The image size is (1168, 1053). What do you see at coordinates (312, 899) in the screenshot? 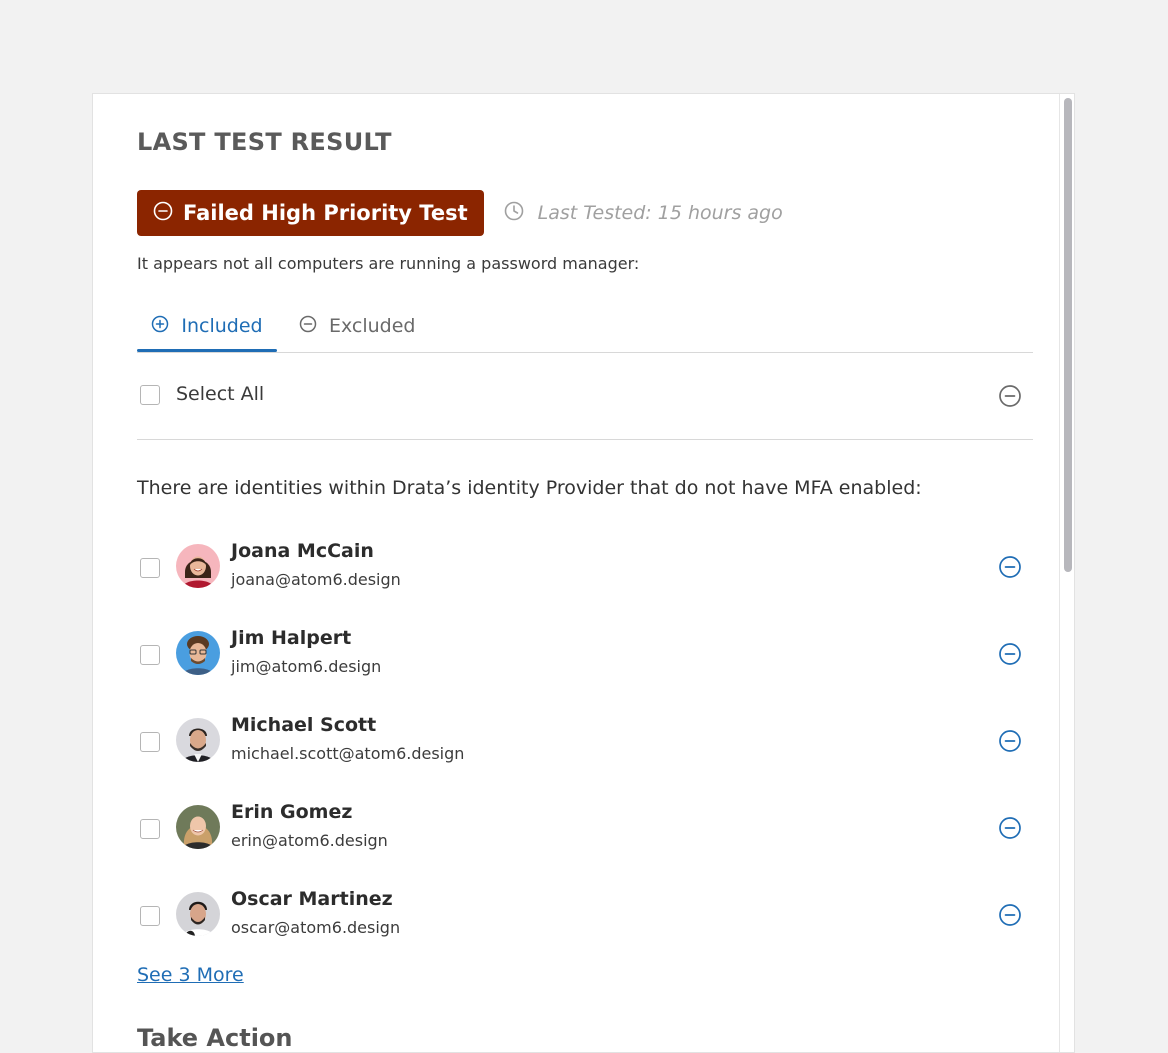
I see `person-name: Oscar Martinez` at bounding box center [312, 899].